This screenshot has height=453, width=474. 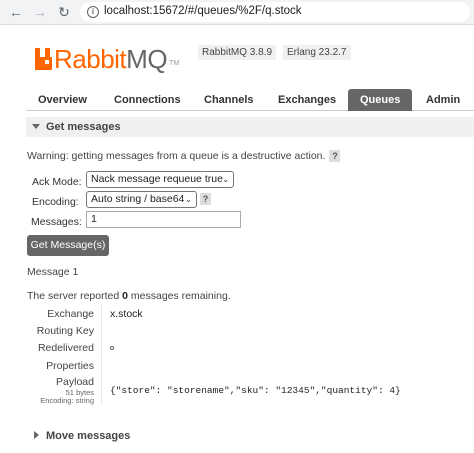 I want to click on ack-mode-label: Ack Mode:, so click(x=57, y=182).